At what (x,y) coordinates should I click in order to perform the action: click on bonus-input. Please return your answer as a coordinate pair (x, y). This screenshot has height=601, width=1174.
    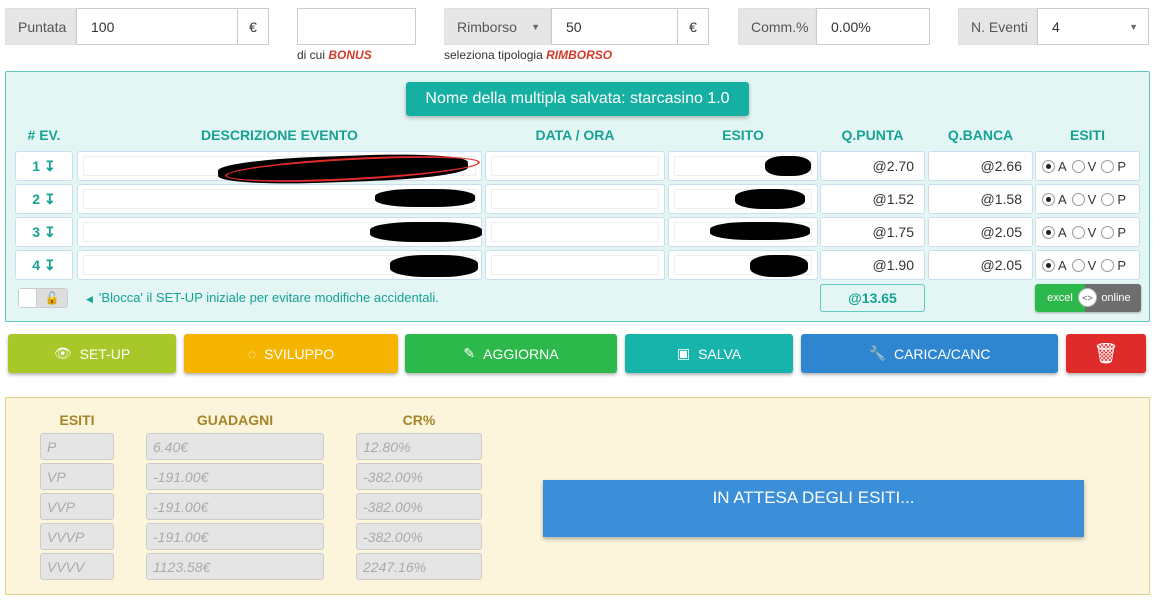
    Looking at the image, I should click on (356, 26).